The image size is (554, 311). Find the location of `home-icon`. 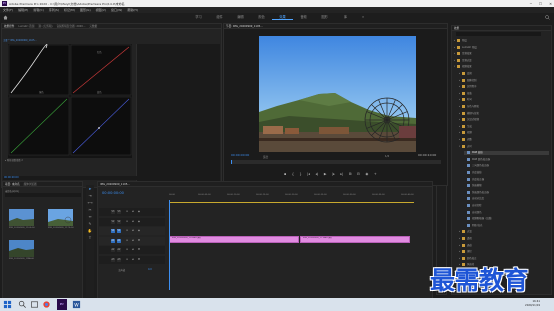

home-icon is located at coordinates (5, 17).